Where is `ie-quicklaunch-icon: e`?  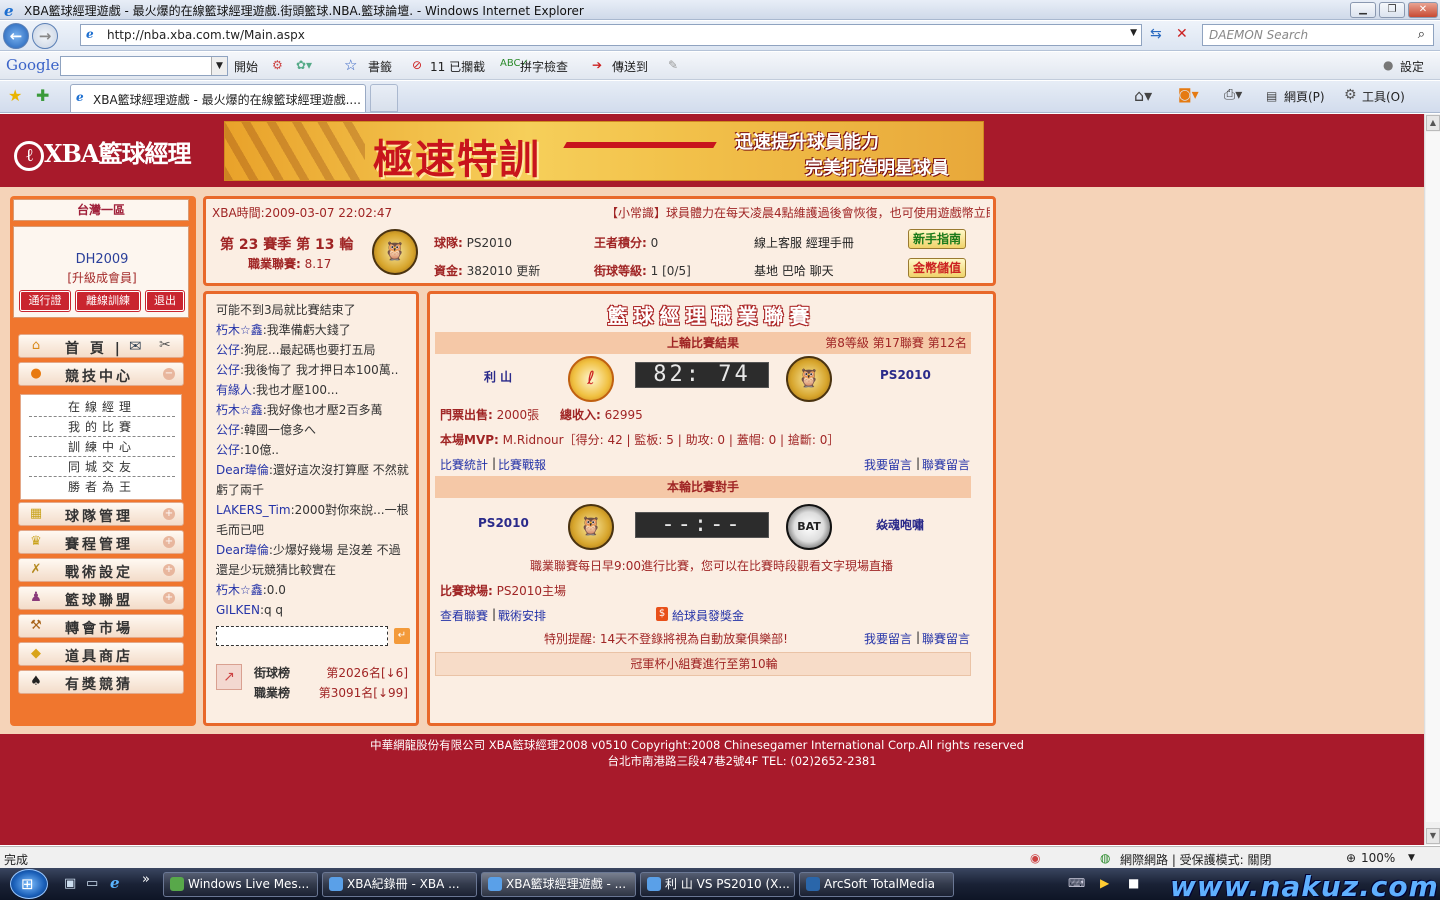
ie-quicklaunch-icon: e is located at coordinates (115, 883).